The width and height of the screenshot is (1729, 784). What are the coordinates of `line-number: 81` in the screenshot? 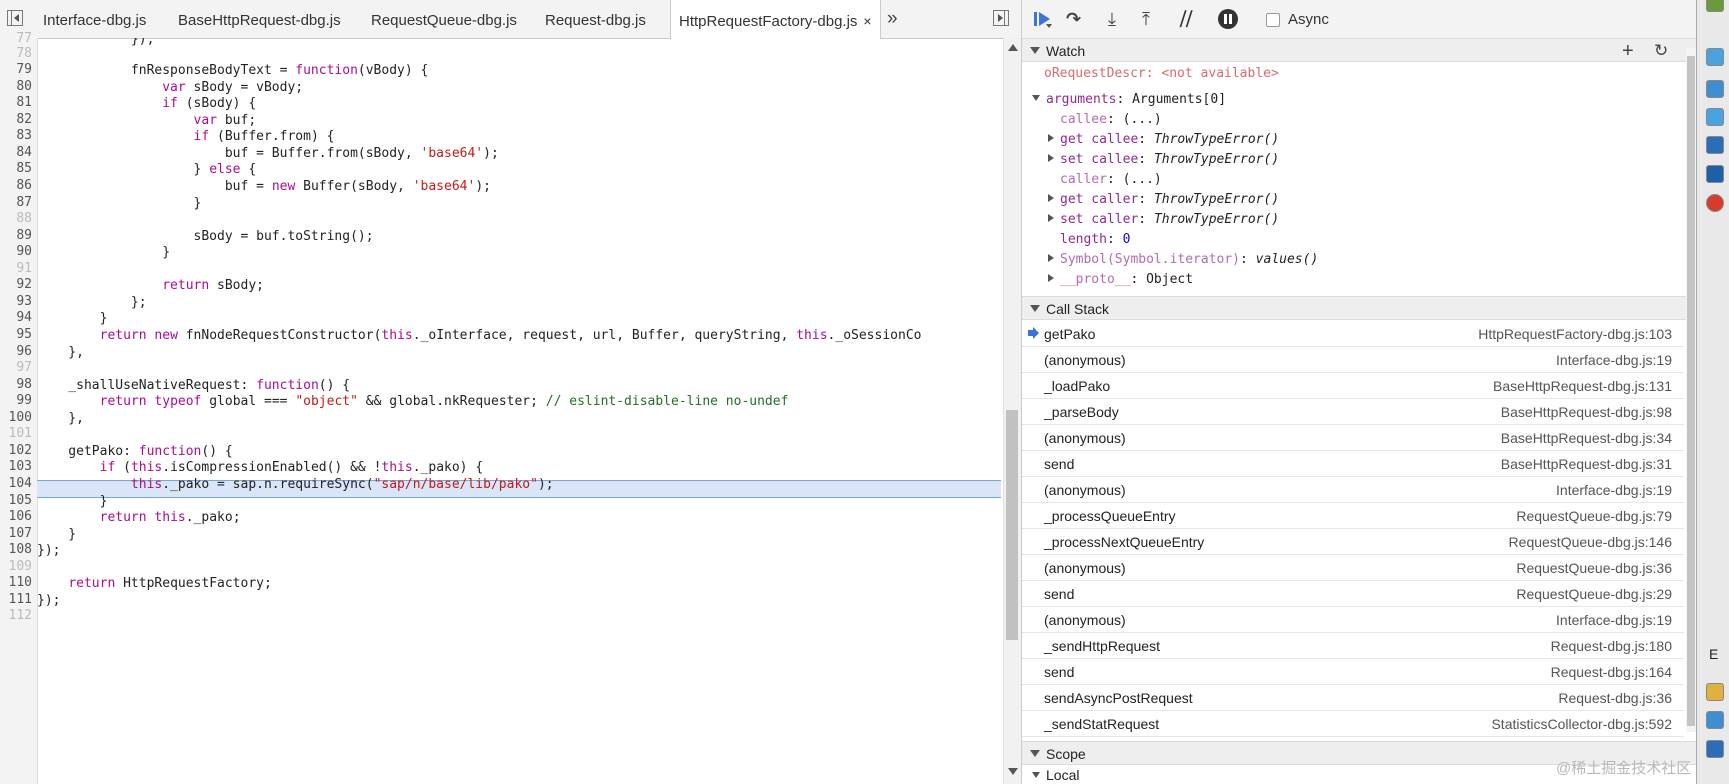 It's located at (16, 102).